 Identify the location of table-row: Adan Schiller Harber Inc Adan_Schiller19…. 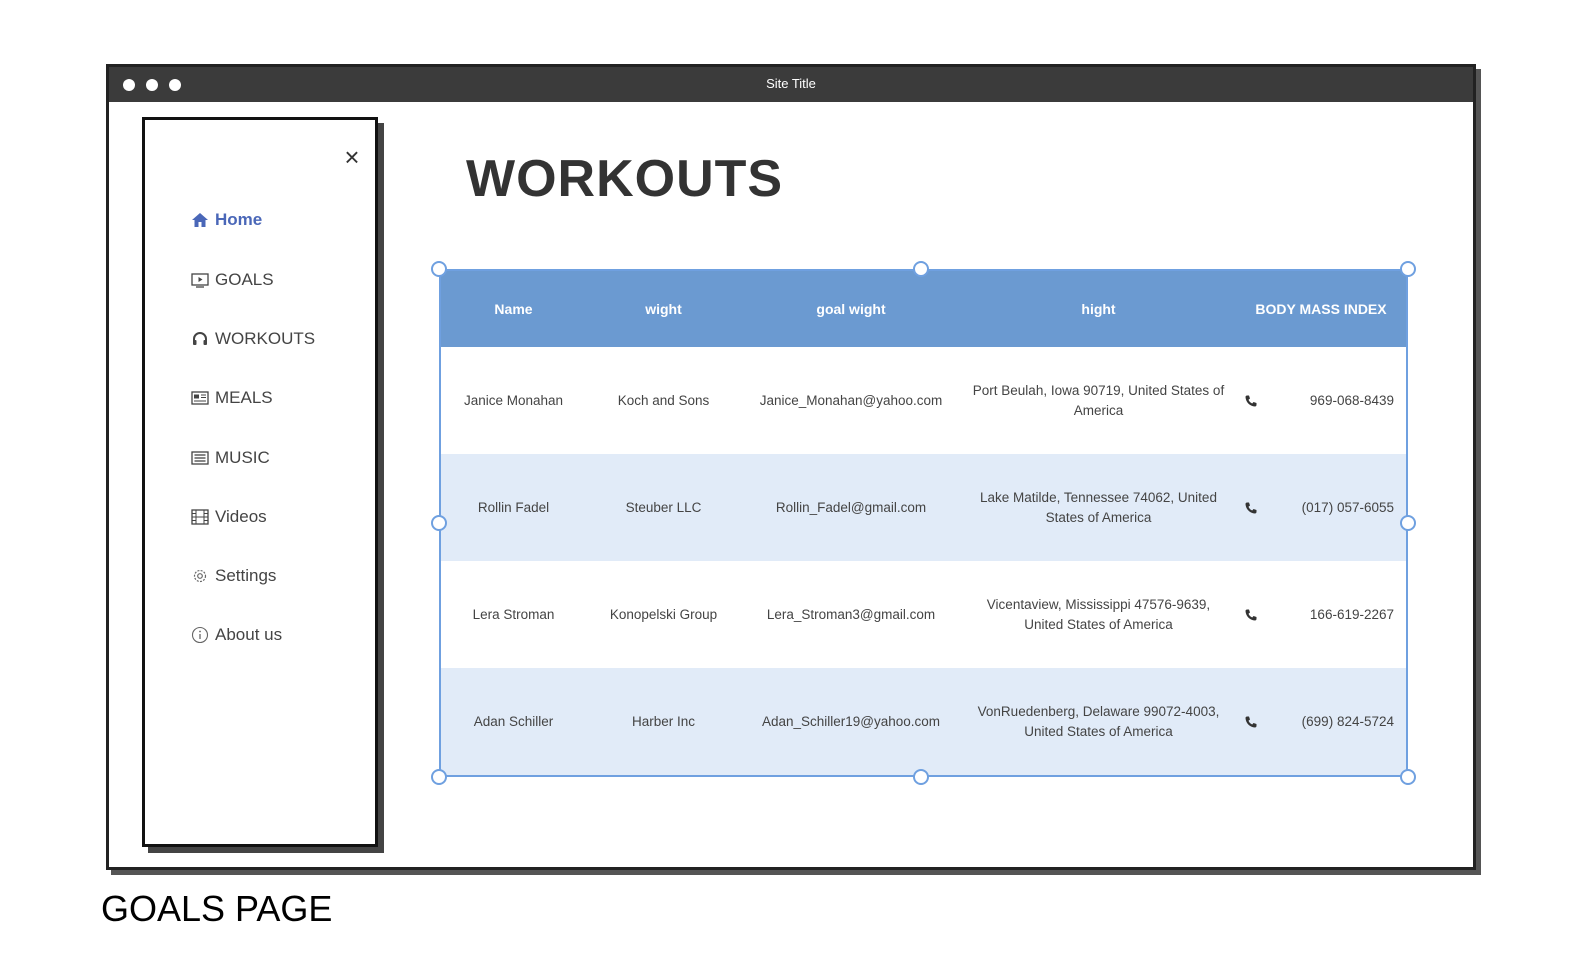
(923, 721).